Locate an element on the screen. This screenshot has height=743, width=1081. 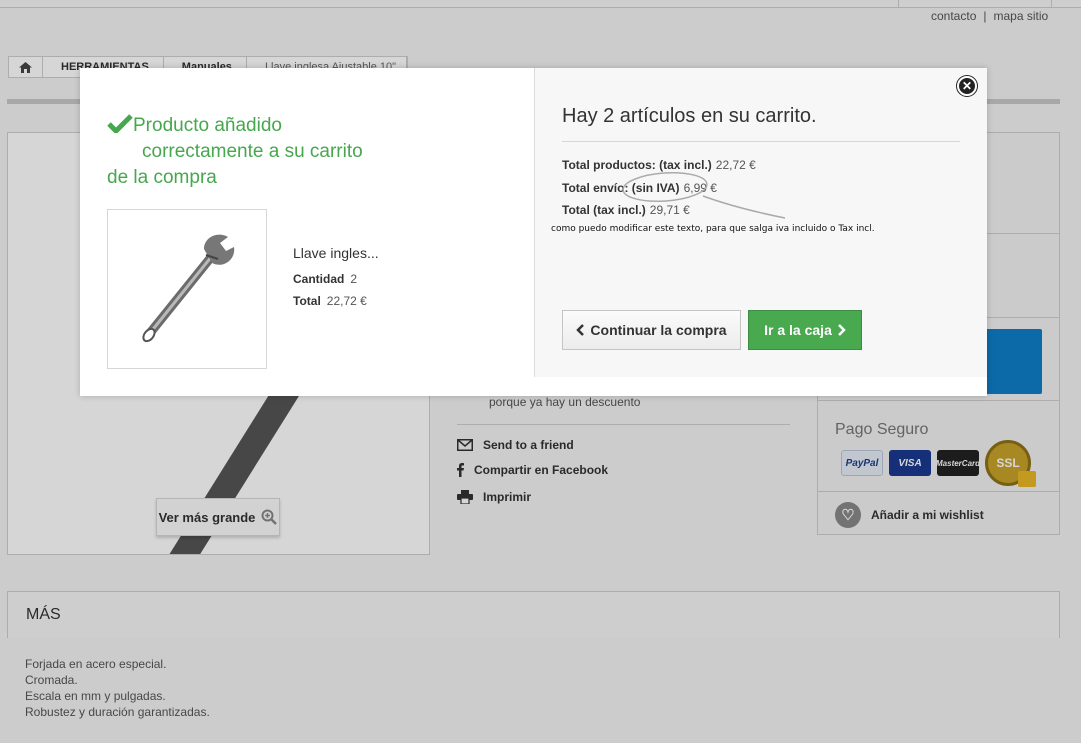
hand-drawn-annotation-mark is located at coordinates (704, 195).